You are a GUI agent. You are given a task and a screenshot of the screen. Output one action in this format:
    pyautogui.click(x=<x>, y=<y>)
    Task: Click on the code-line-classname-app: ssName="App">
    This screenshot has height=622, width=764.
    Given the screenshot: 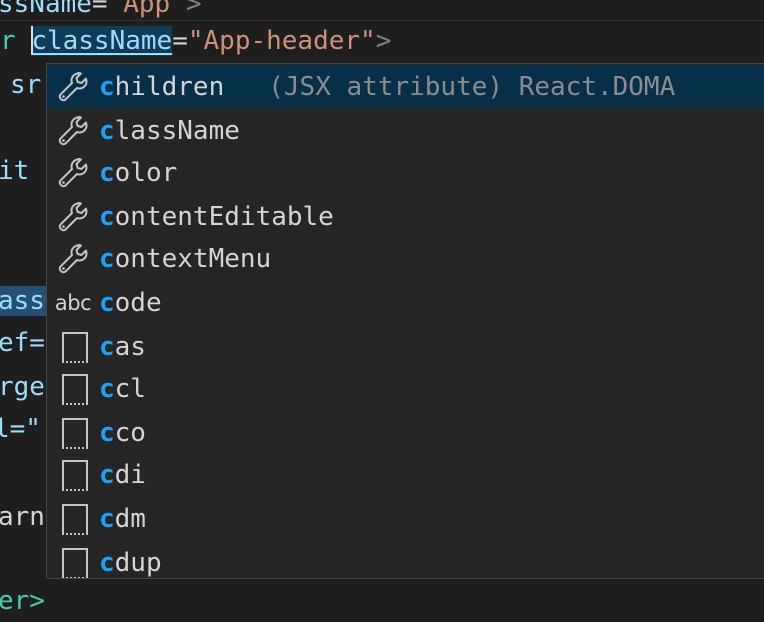 What is the action you would take?
    pyautogui.click(x=101, y=9)
    